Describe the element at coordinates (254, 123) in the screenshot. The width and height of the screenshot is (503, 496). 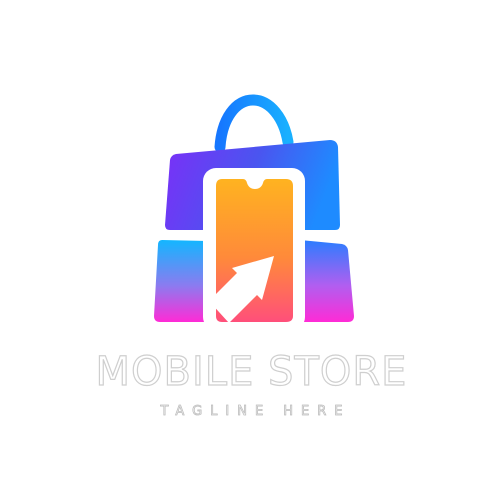
I see `bag-handle` at that location.